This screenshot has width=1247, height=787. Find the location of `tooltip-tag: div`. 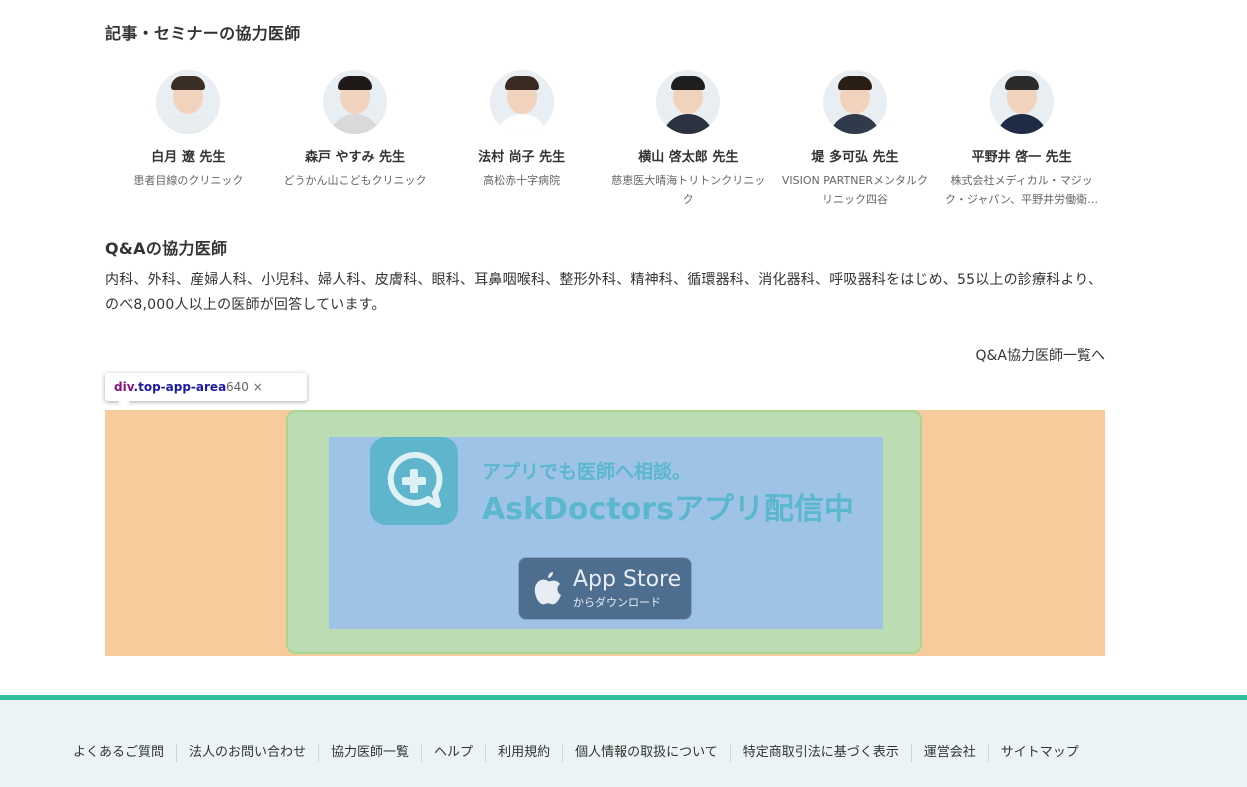

tooltip-tag: div is located at coordinates (124, 387).